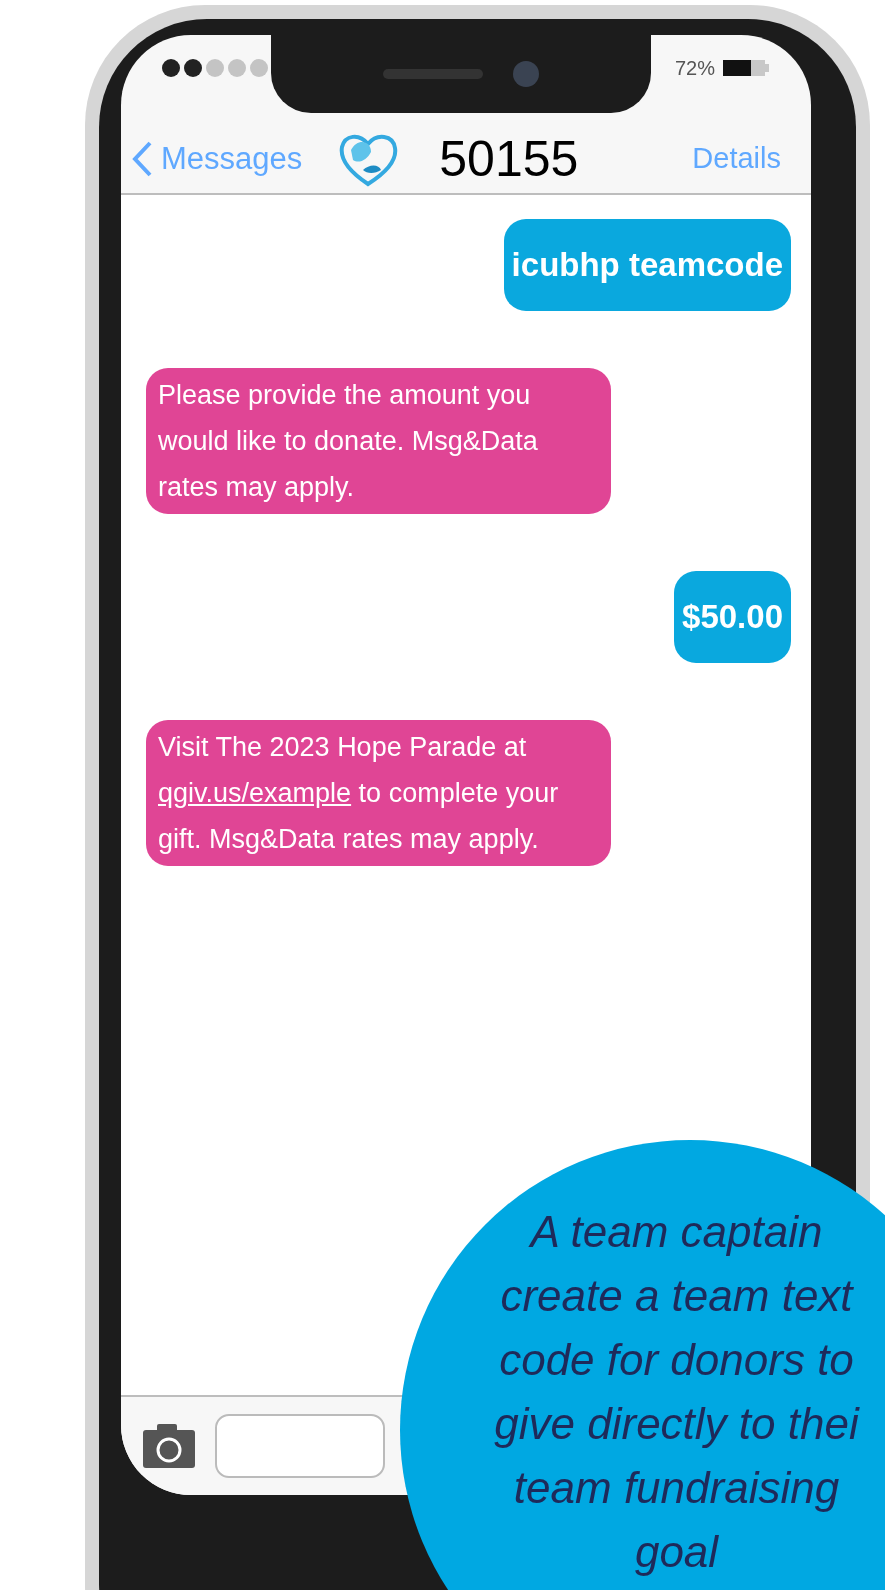 The image size is (885, 1590). What do you see at coordinates (676, 1232) in the screenshot?
I see `caption-line: A team captain` at bounding box center [676, 1232].